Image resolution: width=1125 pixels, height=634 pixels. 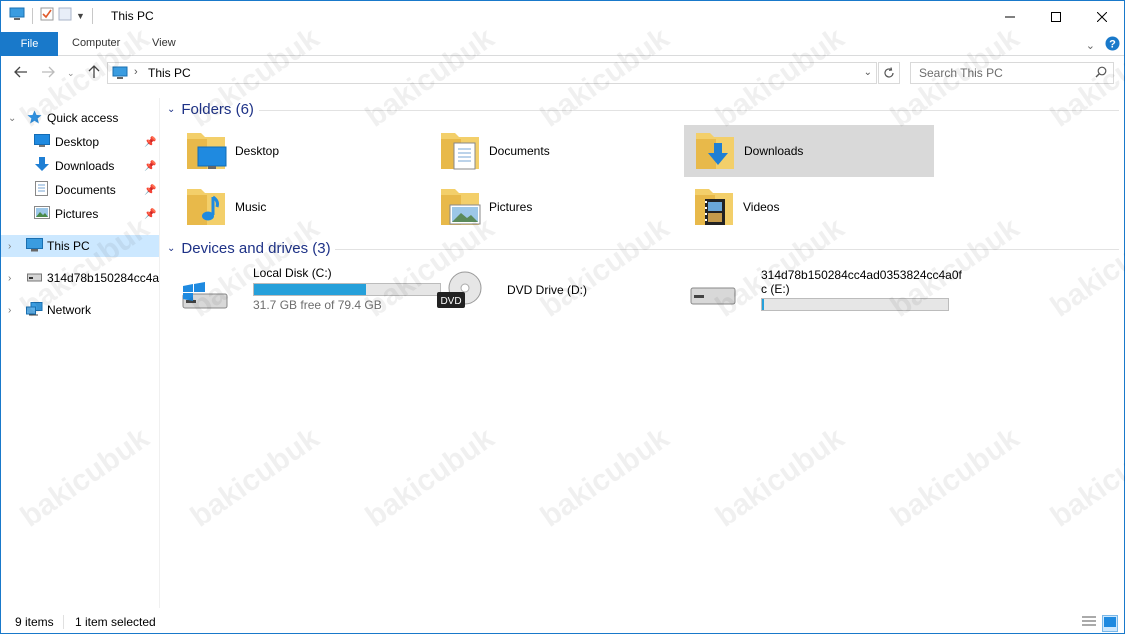 What do you see at coordinates (816, 207) in the screenshot?
I see `folder-videos: Videos` at bounding box center [816, 207].